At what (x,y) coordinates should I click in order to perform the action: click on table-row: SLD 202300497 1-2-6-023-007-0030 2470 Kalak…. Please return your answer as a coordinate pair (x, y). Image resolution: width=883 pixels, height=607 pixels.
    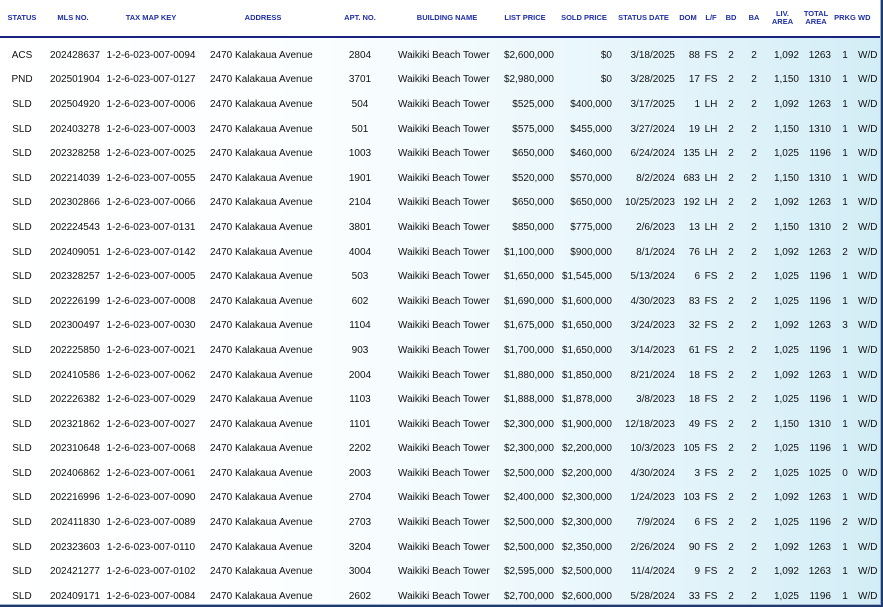
    Looking at the image, I should click on (440, 326).